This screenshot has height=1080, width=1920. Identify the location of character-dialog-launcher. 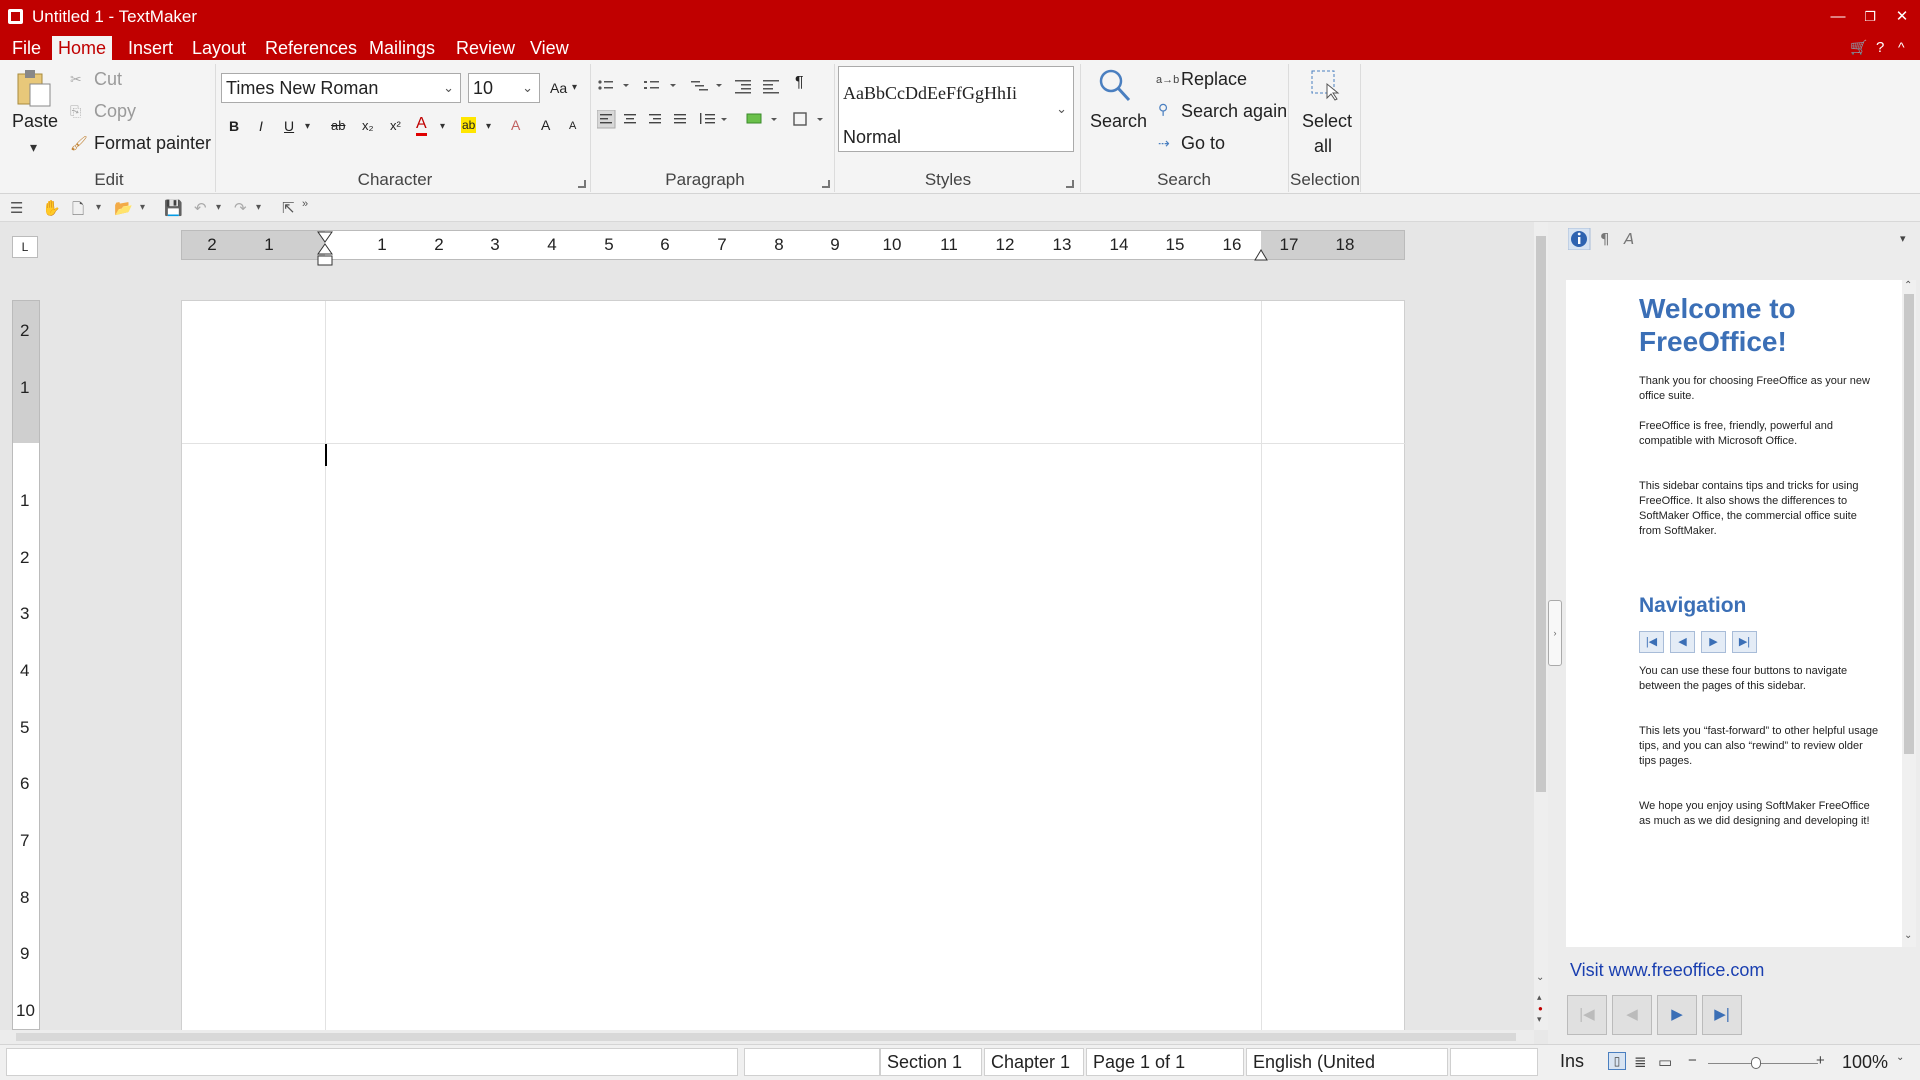
(582, 184).